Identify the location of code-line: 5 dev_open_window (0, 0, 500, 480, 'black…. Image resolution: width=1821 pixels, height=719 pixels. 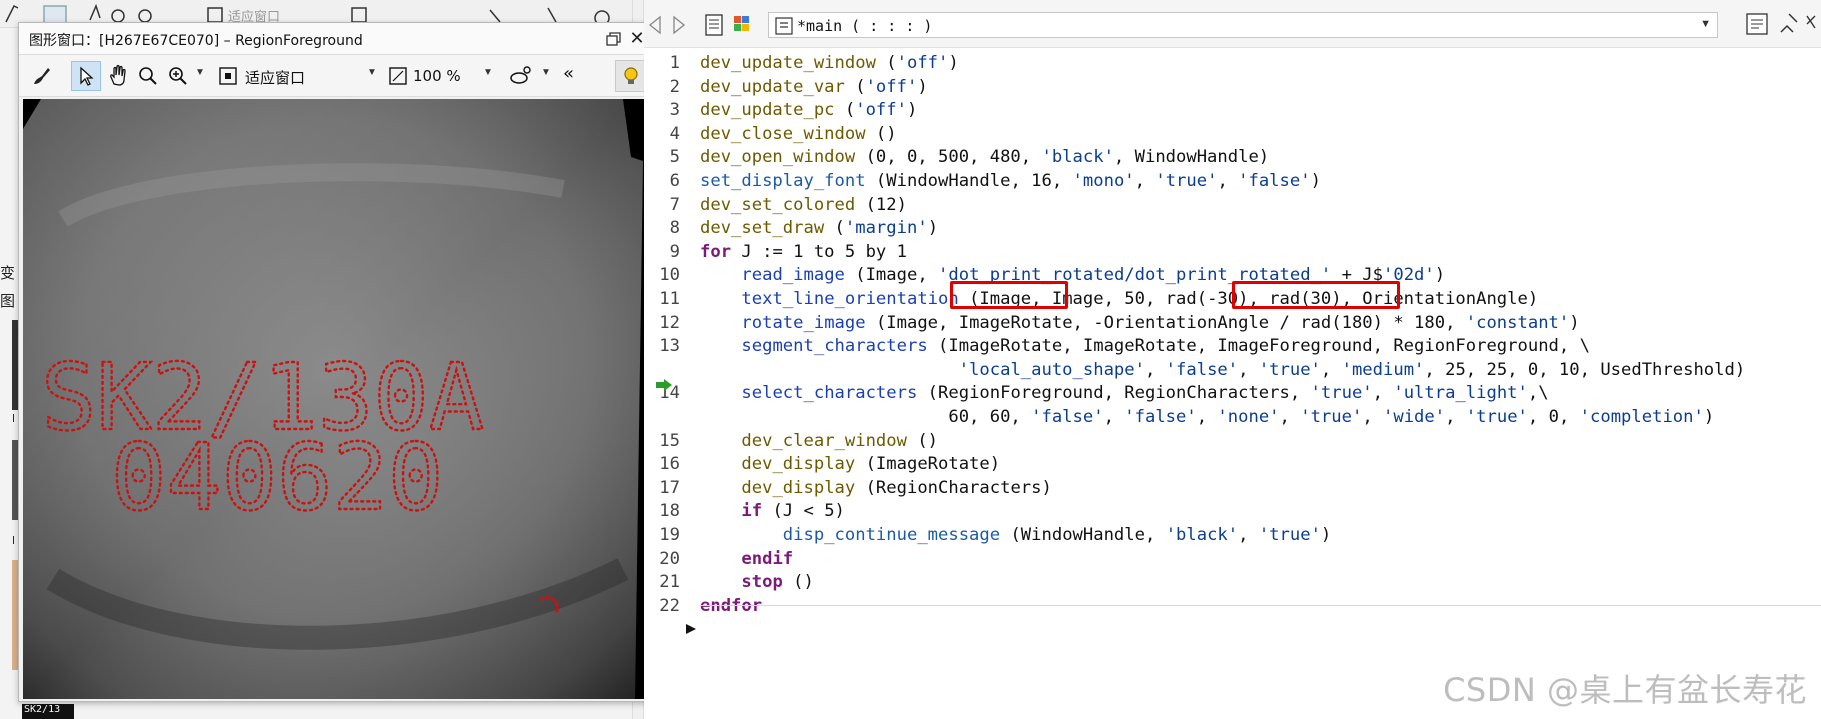
(1232, 158).